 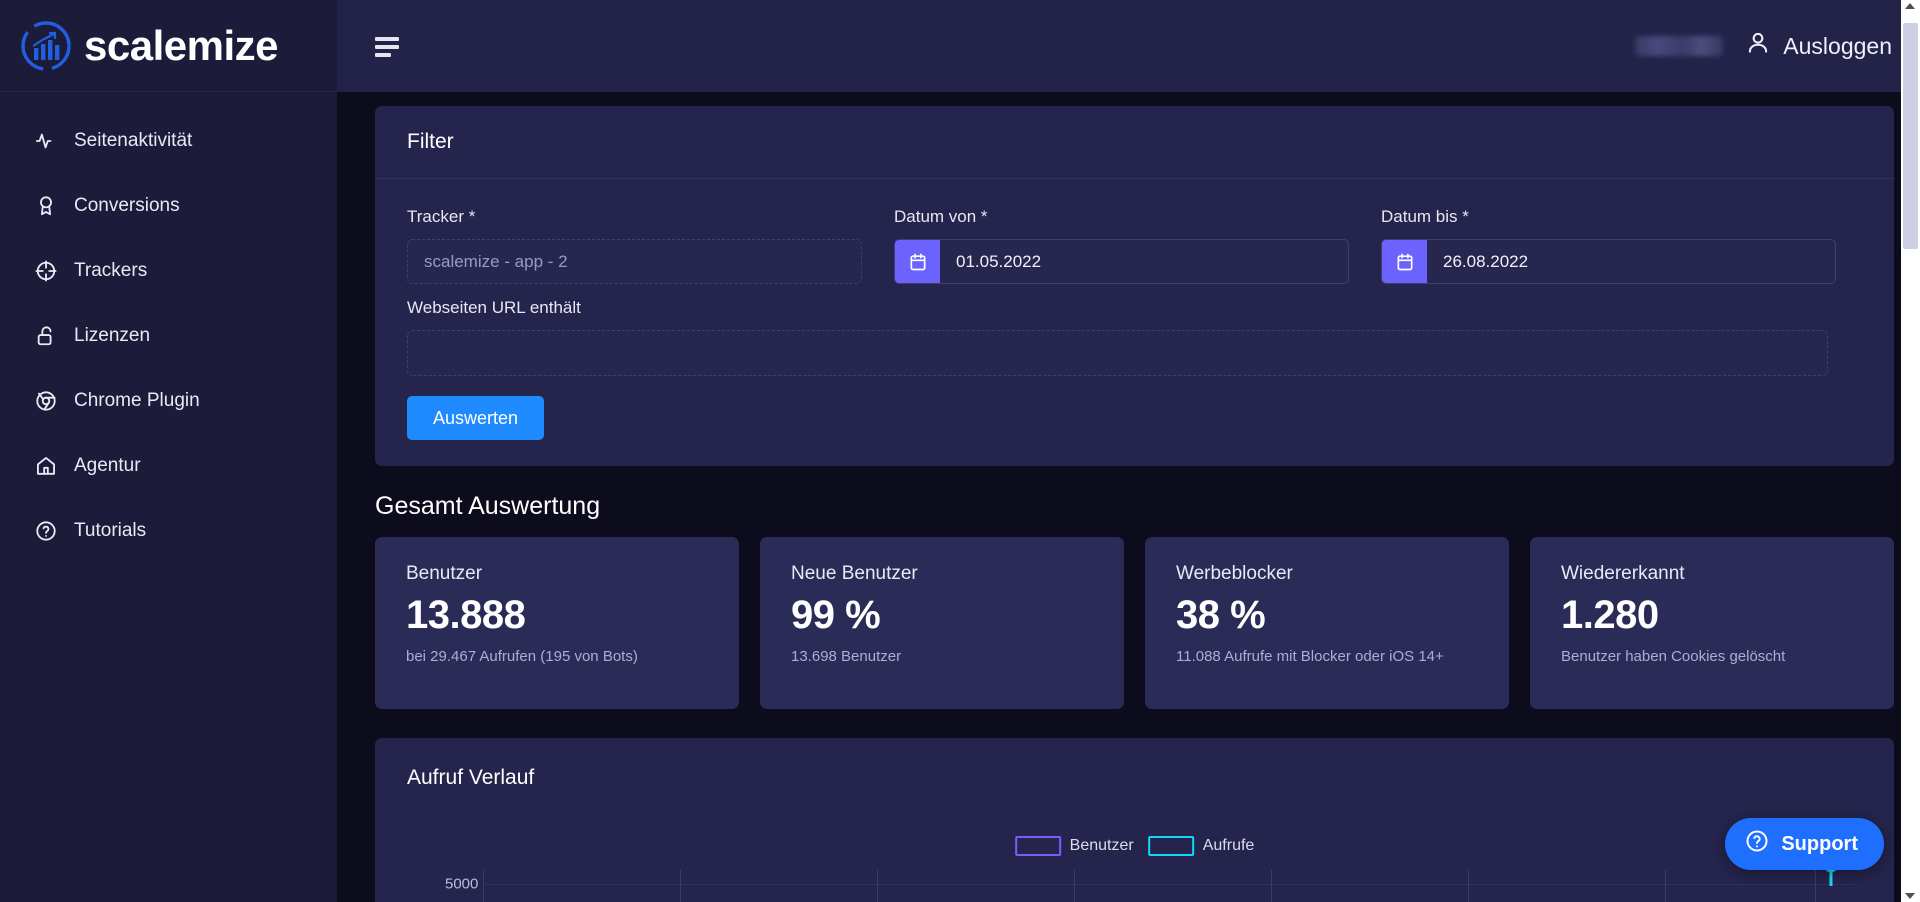 I want to click on url-label: Webseiten URL enthält, so click(x=494, y=307).